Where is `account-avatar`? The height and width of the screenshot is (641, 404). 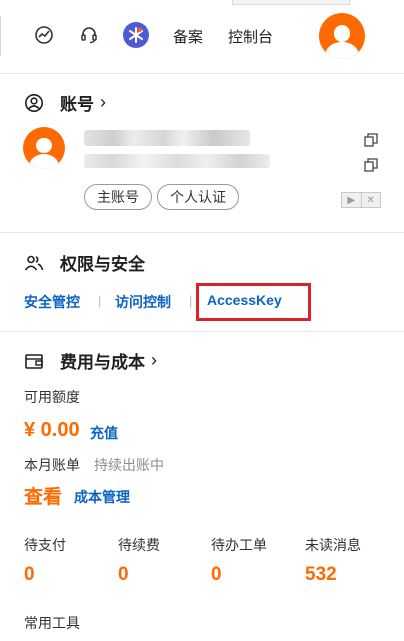
account-avatar is located at coordinates (44, 148).